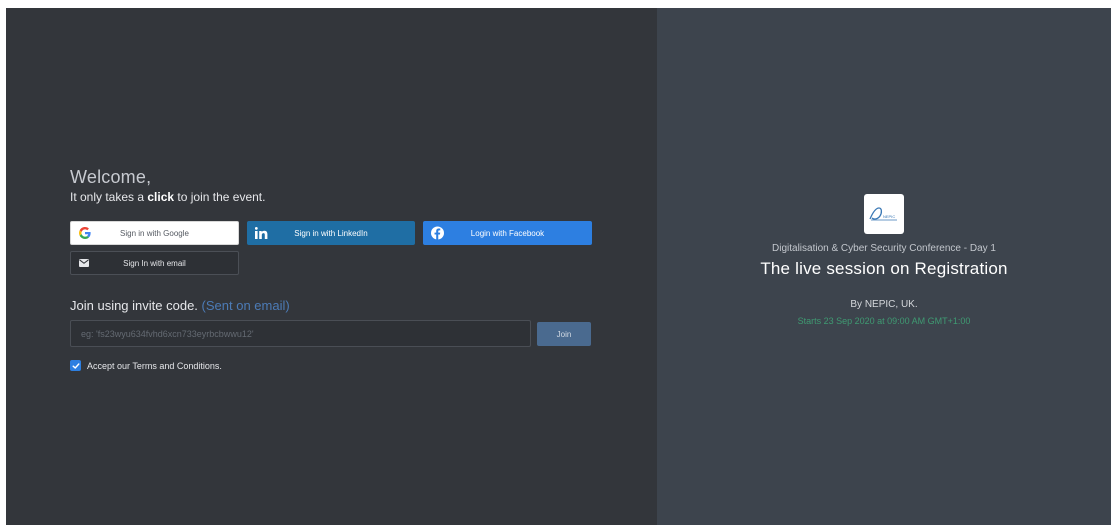  I want to click on envelope-icon, so click(84, 263).